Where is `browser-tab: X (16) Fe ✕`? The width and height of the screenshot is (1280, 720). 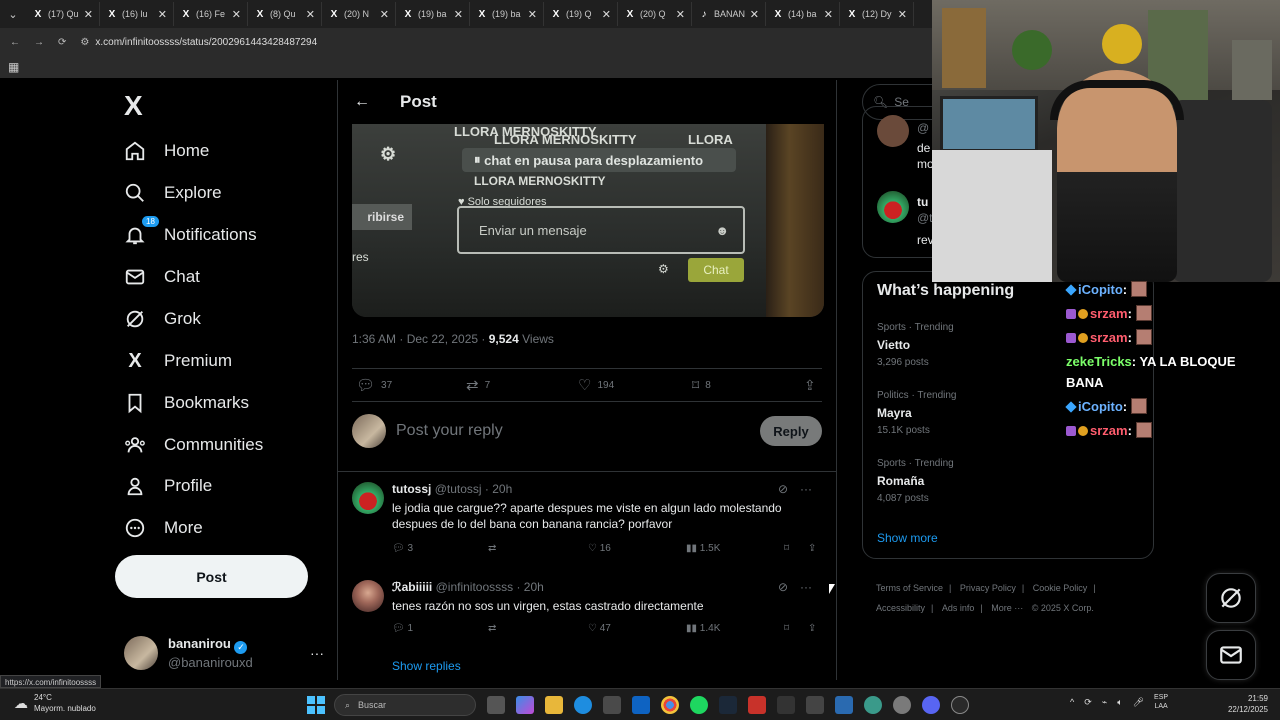
browser-tab: X (16) Fe ✕ is located at coordinates (211, 14).